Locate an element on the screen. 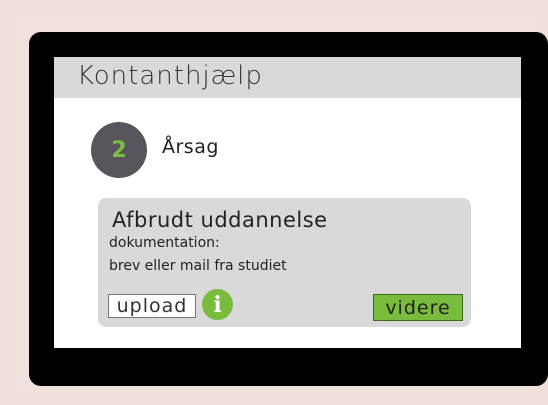 This screenshot has width=548, height=405. title-bar: Kontanthjælp is located at coordinates (287, 77).